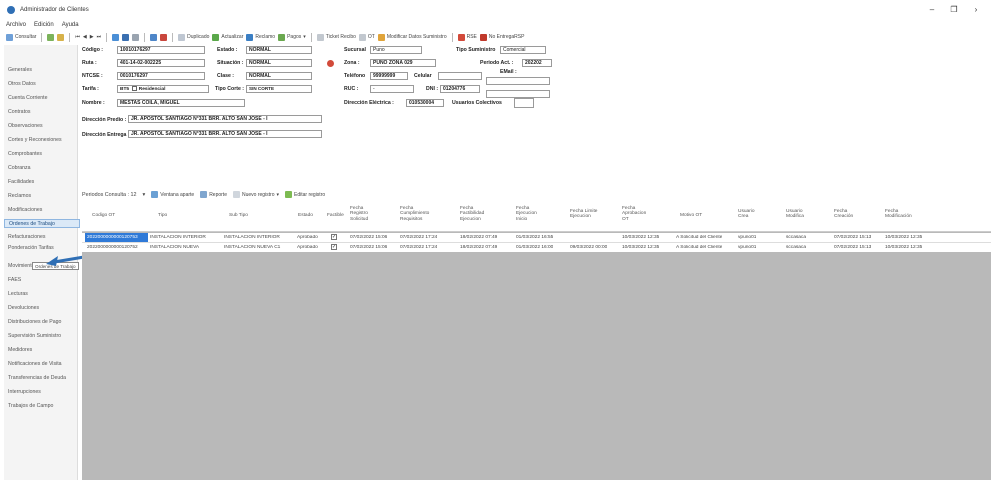  Describe the element at coordinates (19, 112) in the screenshot. I see `sidebar-item-contratos: Contratos` at that location.